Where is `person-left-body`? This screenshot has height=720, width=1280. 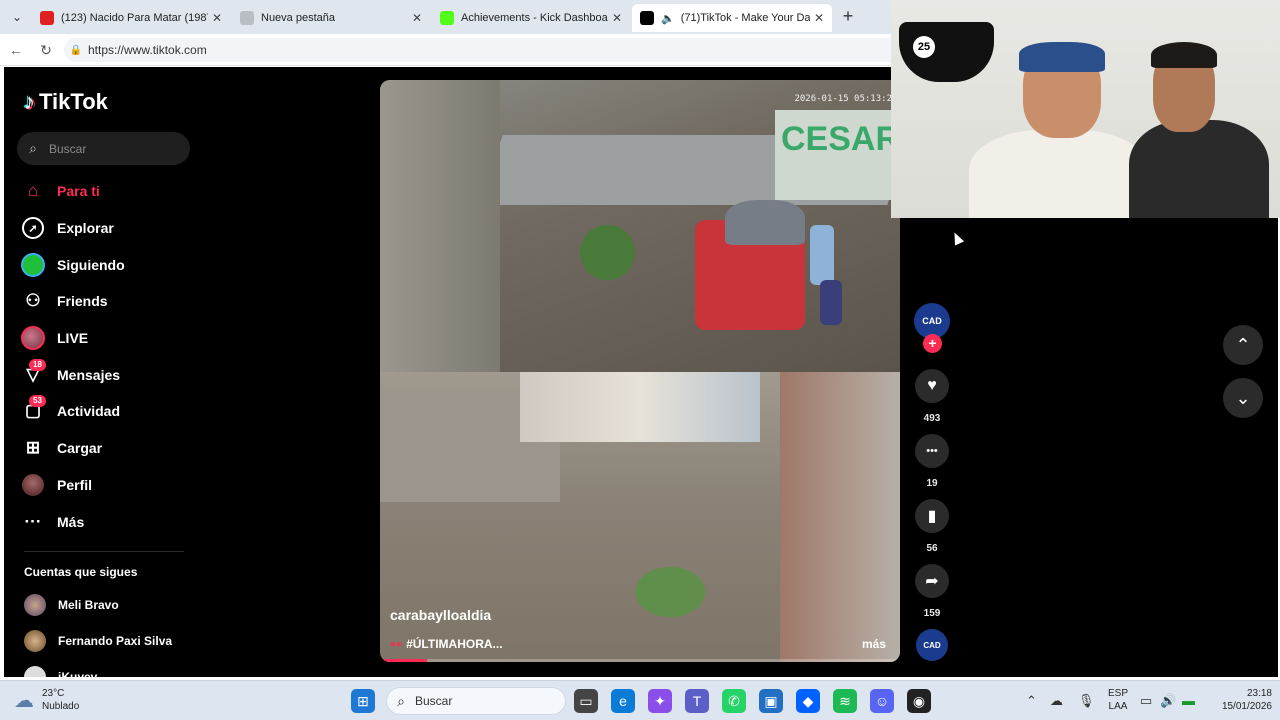 person-left-body is located at coordinates (1059, 174).